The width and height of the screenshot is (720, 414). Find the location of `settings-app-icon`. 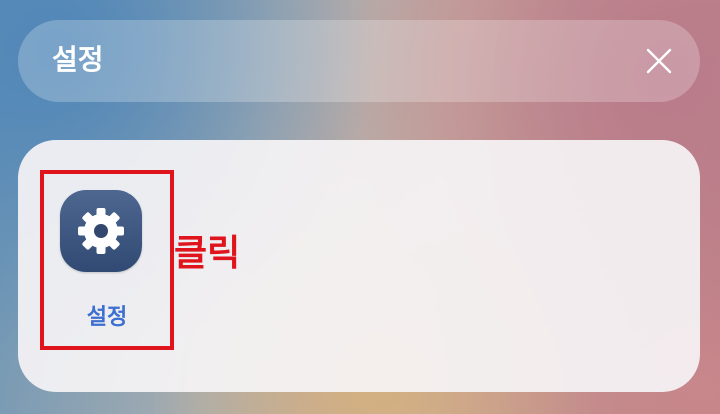

settings-app-icon is located at coordinates (101, 231).